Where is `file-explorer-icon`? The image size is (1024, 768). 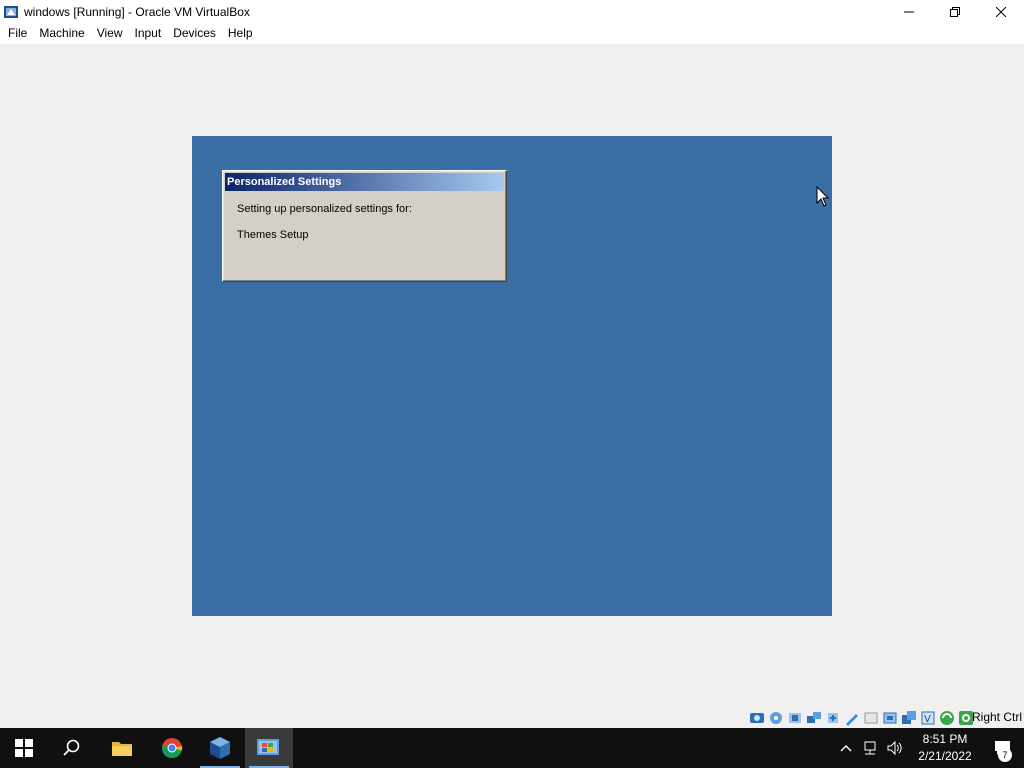
file-explorer-icon is located at coordinates (122, 749).